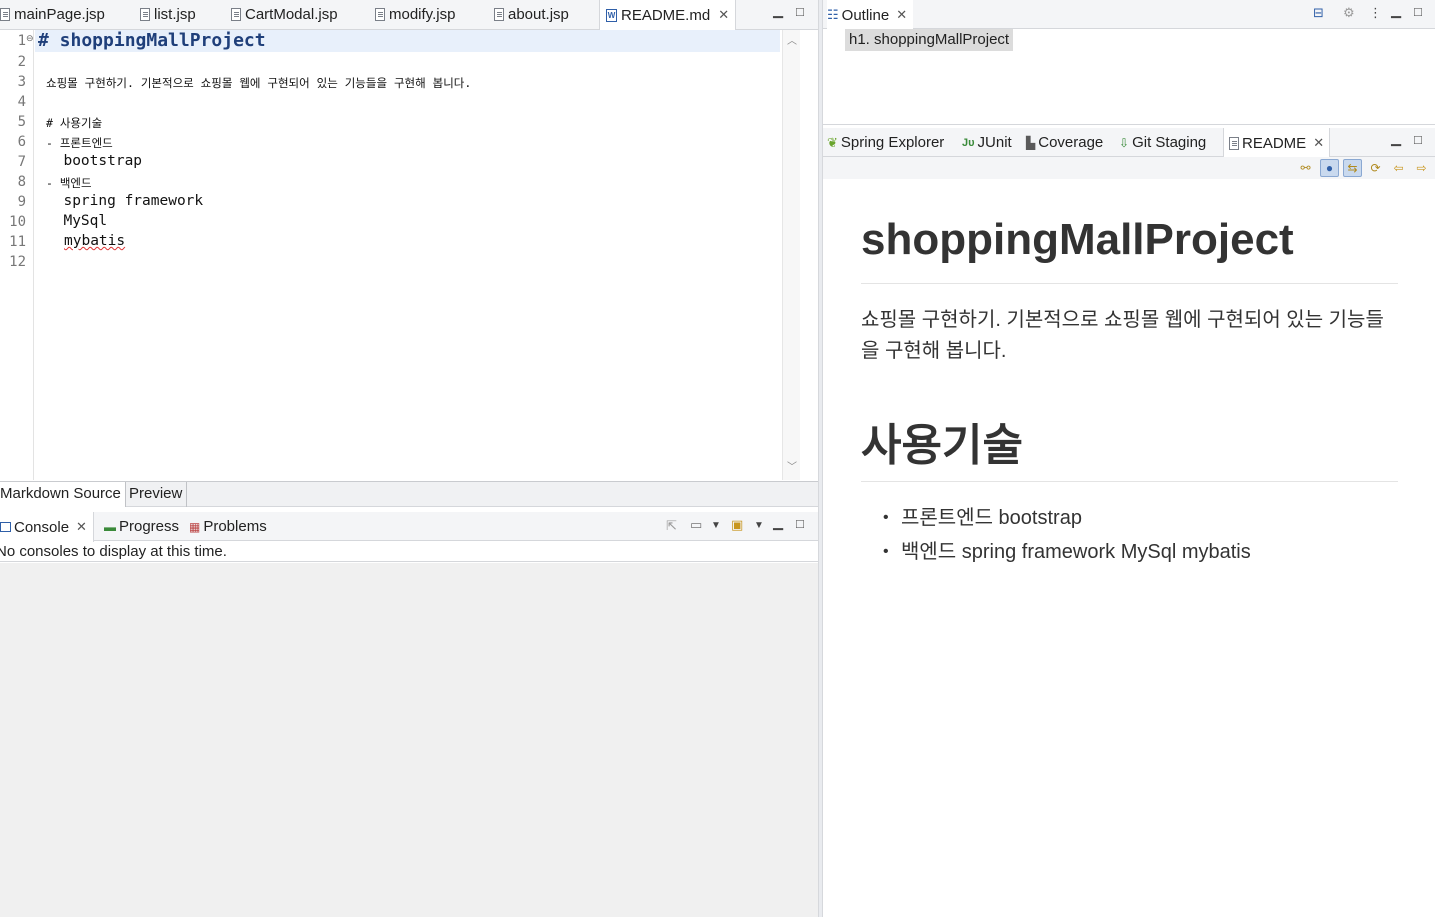 The height and width of the screenshot is (917, 1435). What do you see at coordinates (79, 143) in the screenshot?
I see `code-line-6: - 프론트엔드` at bounding box center [79, 143].